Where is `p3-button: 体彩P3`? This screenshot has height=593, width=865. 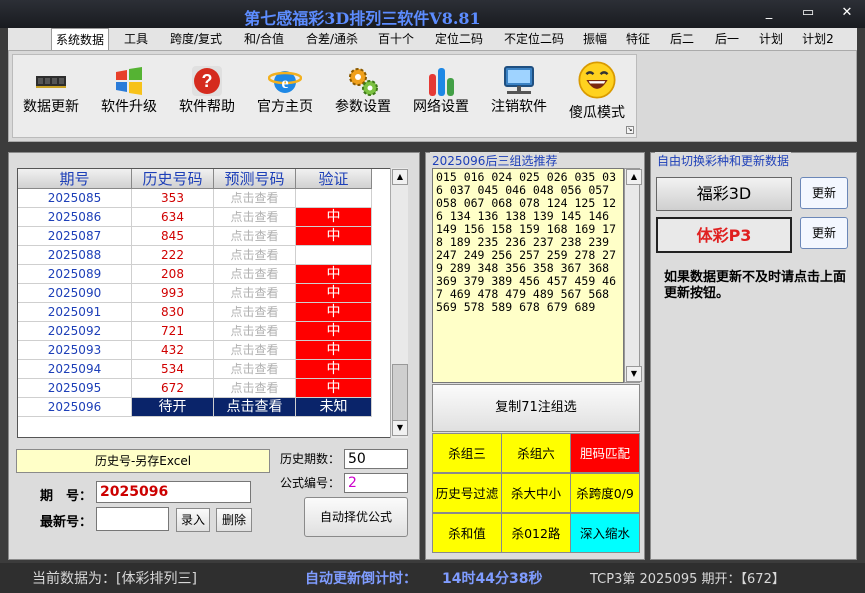 p3-button: 体彩P3 is located at coordinates (724, 235).